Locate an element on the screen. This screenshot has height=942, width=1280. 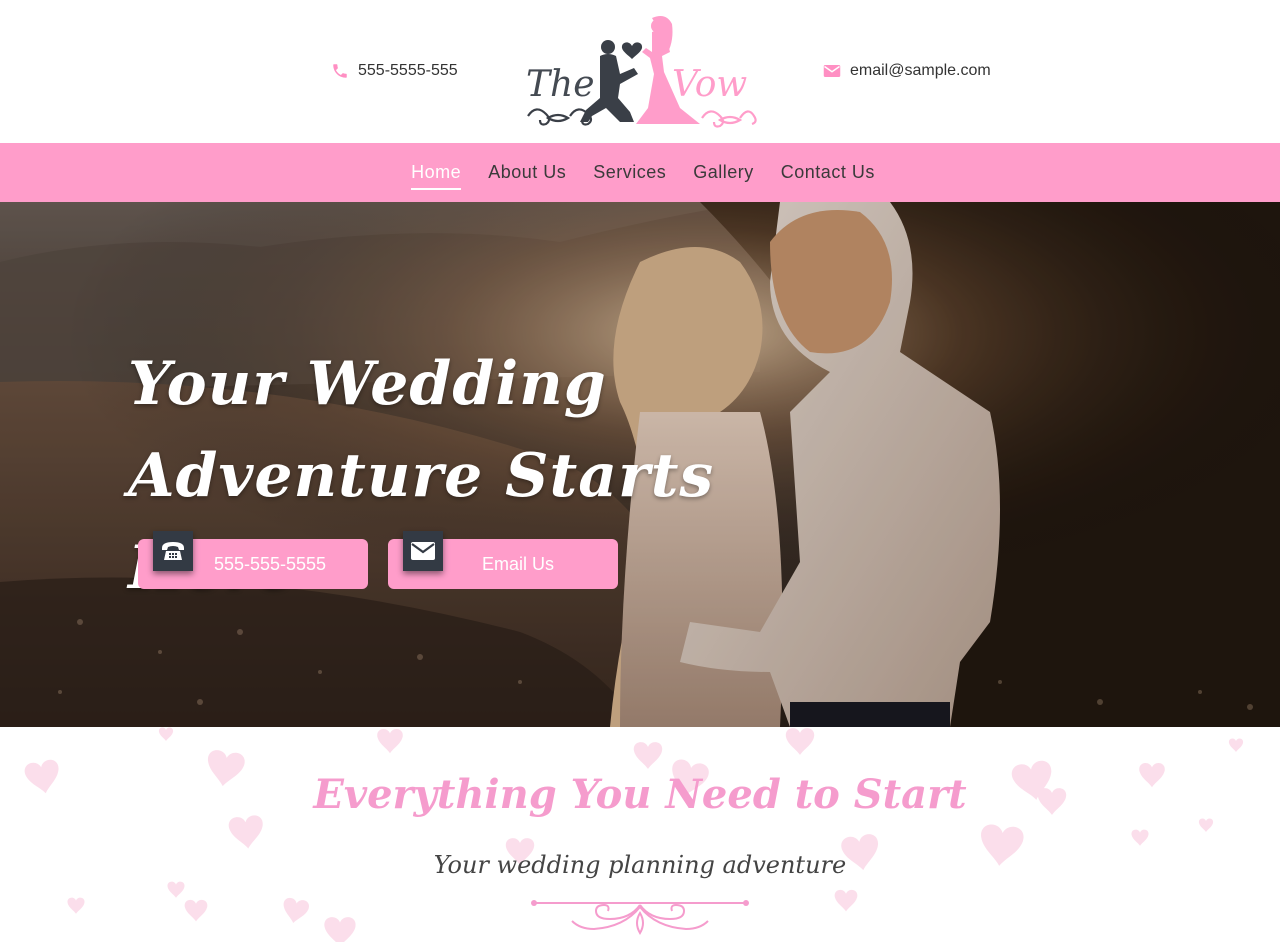
site-logo: The Vow is located at coordinates (641, 72).